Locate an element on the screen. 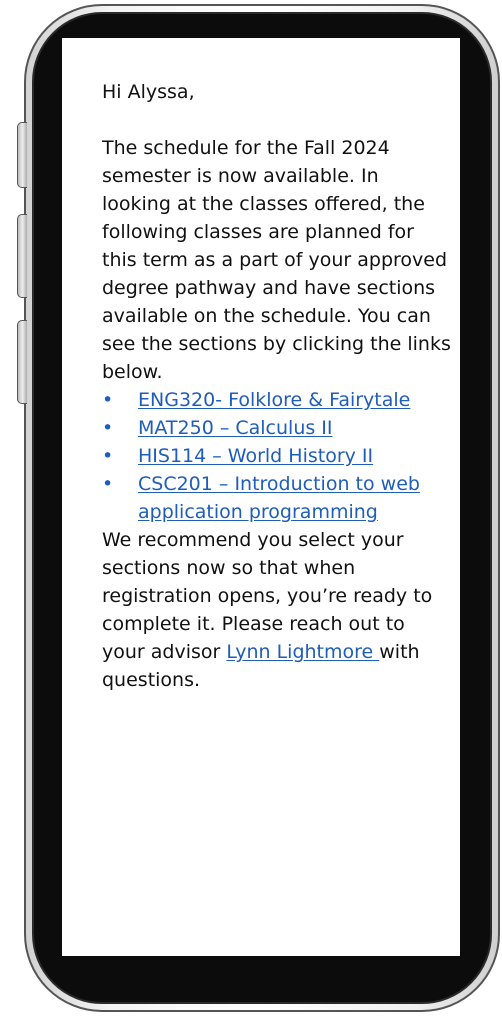 The width and height of the screenshot is (502, 1016). list-item: • HIS114 – World History II is located at coordinates (277, 456).